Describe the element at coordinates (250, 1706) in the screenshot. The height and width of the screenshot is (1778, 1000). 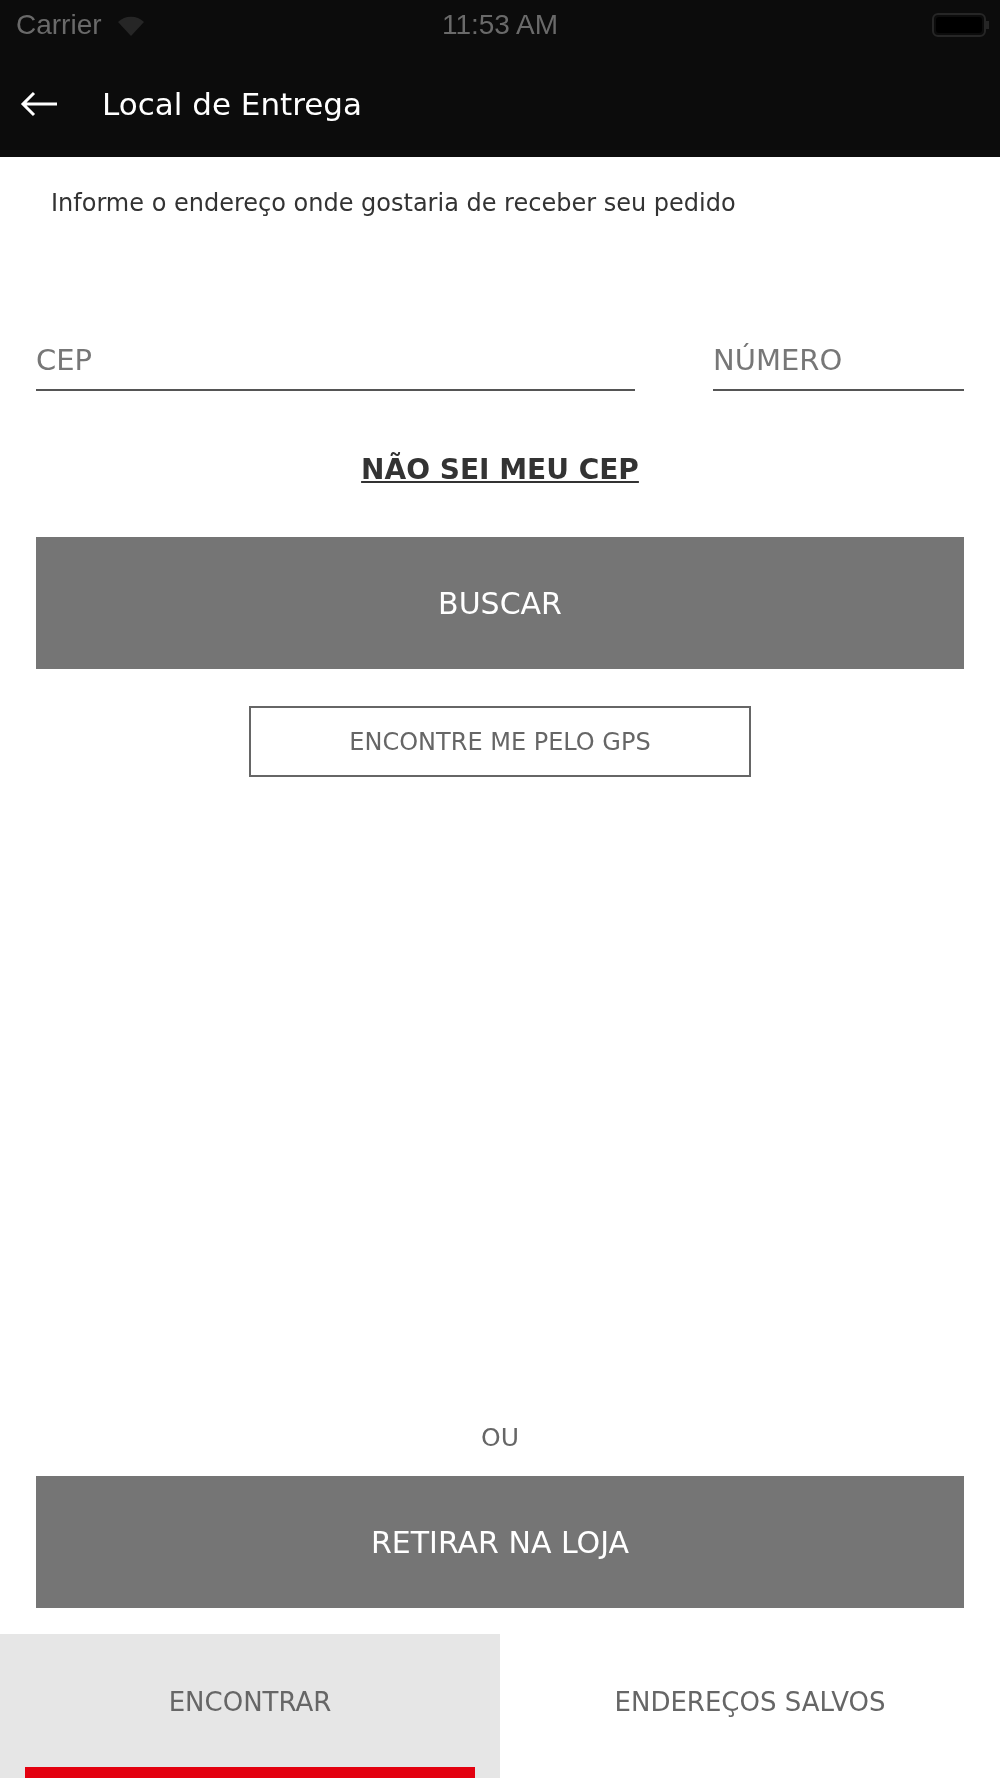
I see `tab: ENCONTRAR` at that location.